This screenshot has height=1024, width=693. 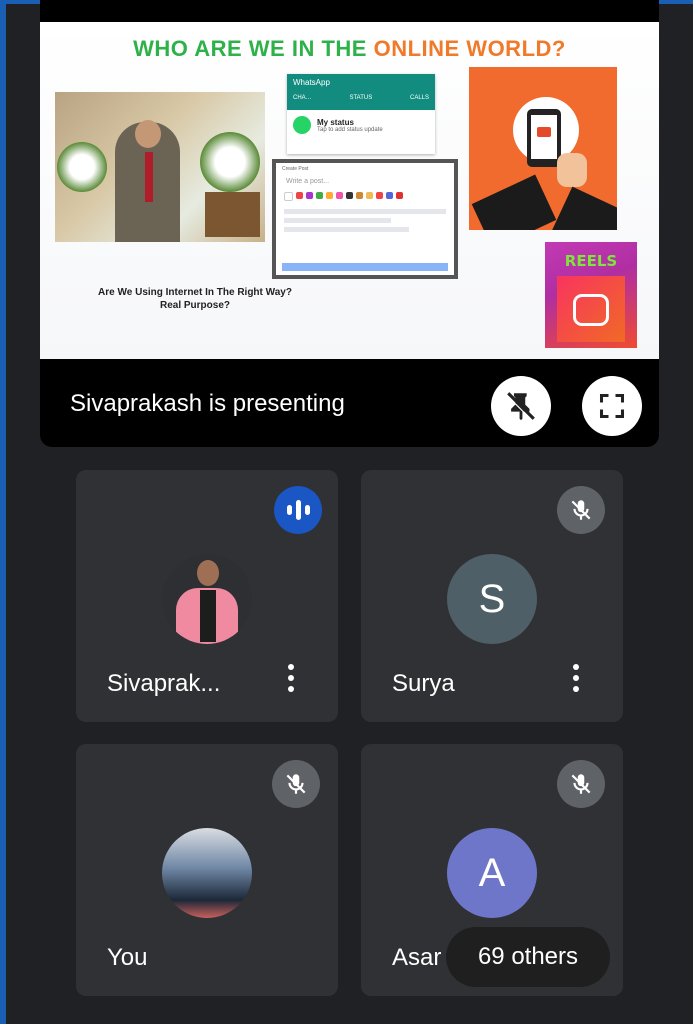 I want to click on slide-photo-man, so click(x=160, y=167).